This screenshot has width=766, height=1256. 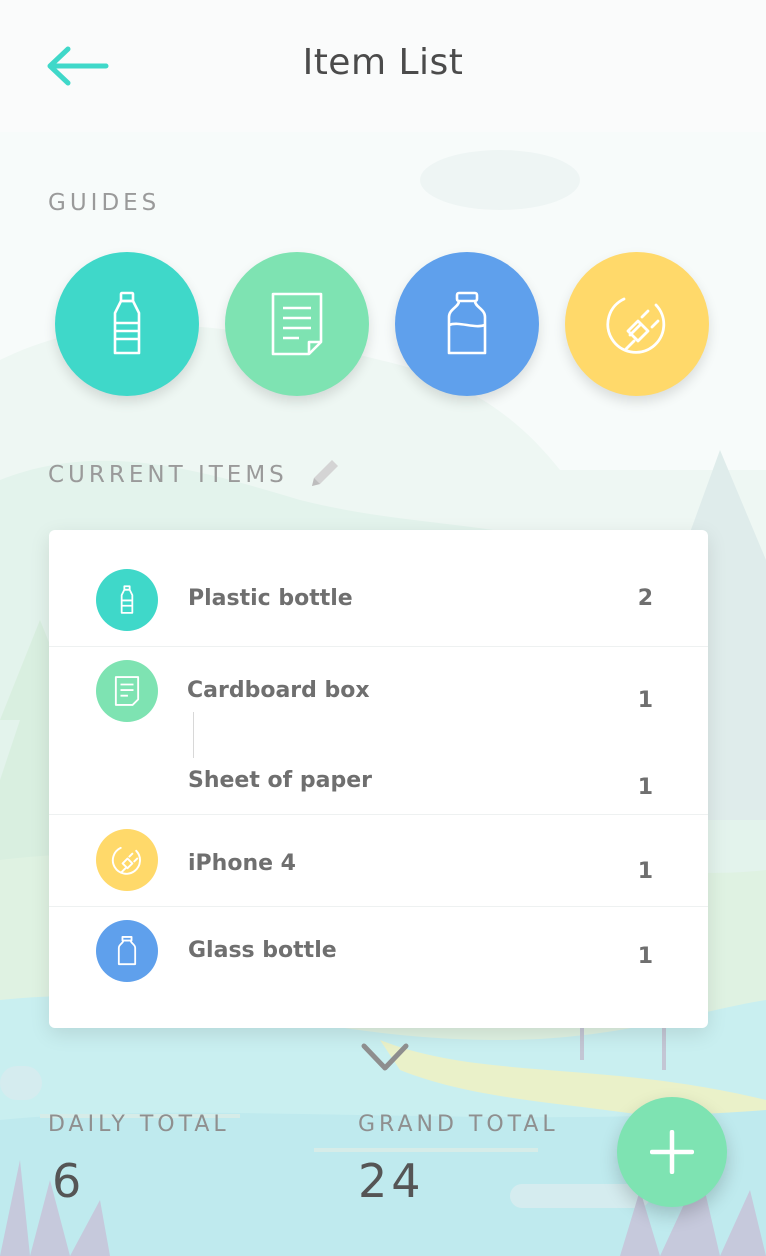 I want to click on app-header: Item List, so click(x=383, y=66).